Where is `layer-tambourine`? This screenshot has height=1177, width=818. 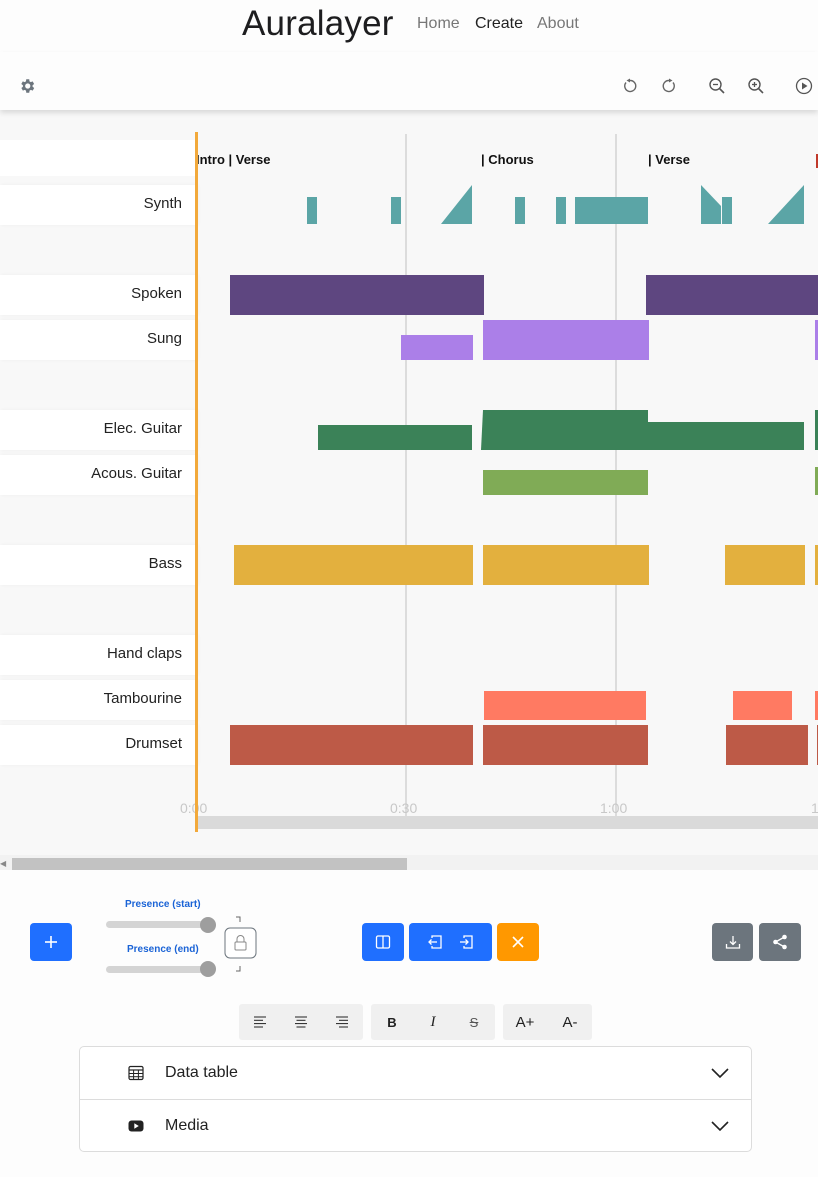 layer-tambourine is located at coordinates (651, 705).